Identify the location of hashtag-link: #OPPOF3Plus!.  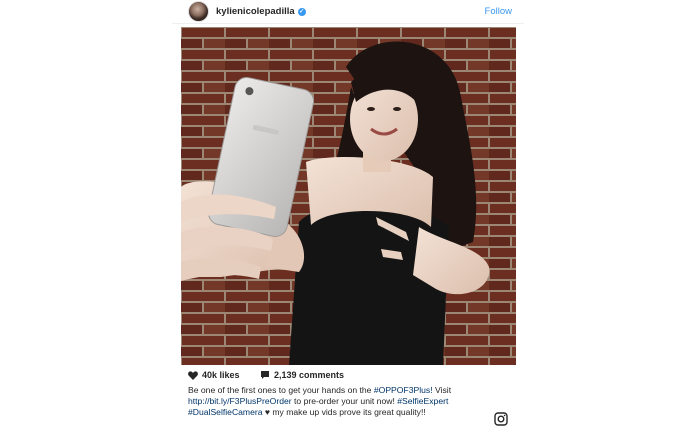
(403, 390).